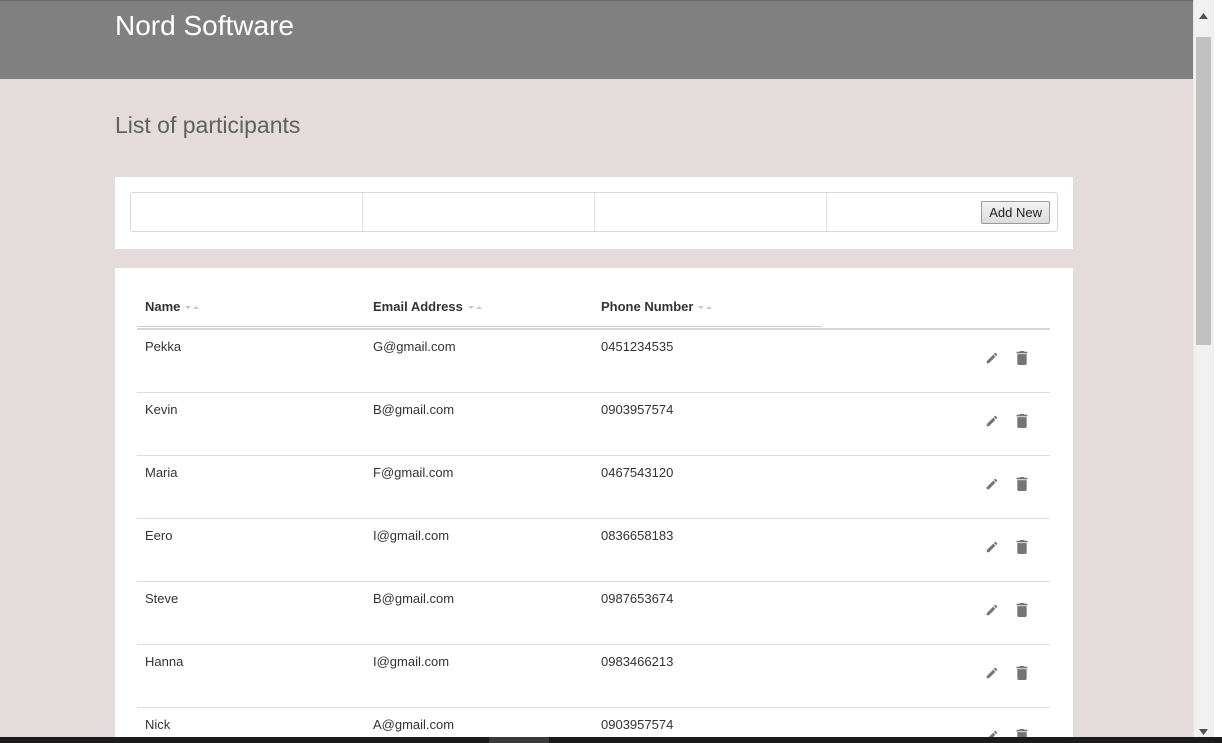  Describe the element at coordinates (942, 212) in the screenshot. I see `add-button-cell: Add New` at that location.